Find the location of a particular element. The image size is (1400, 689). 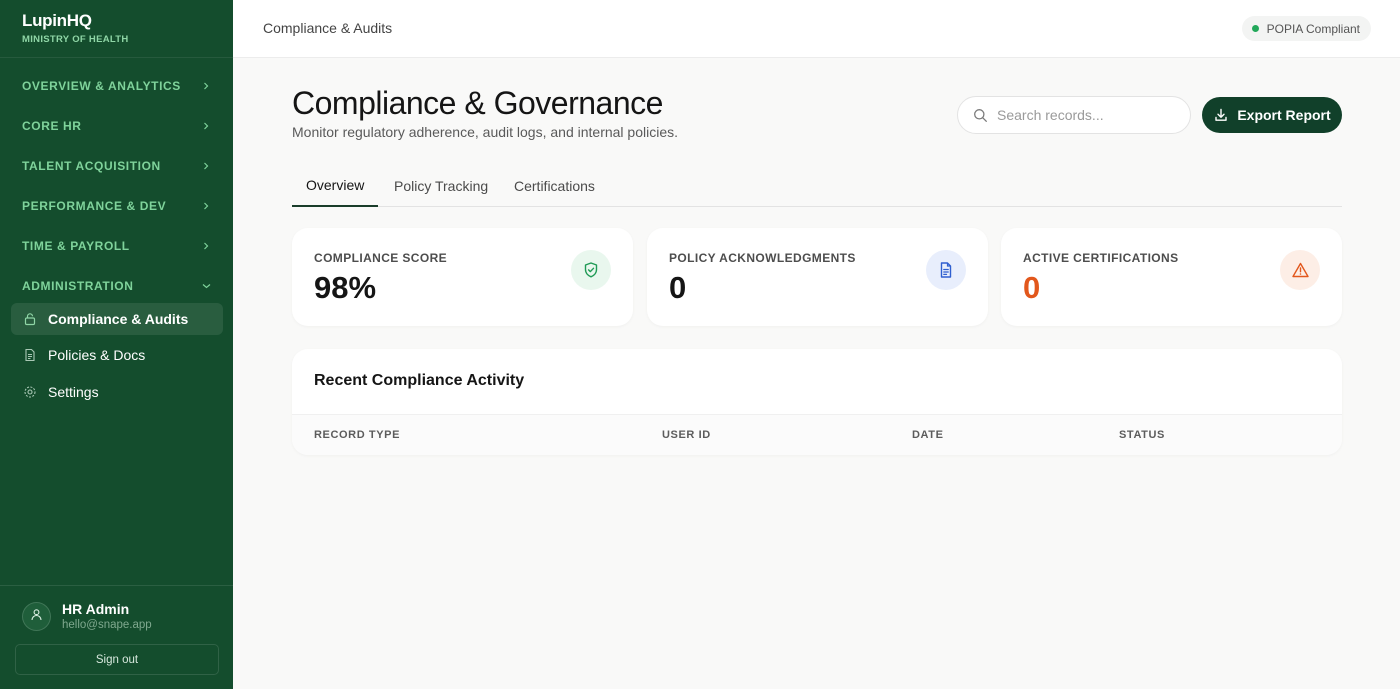

avatar is located at coordinates (36, 616).